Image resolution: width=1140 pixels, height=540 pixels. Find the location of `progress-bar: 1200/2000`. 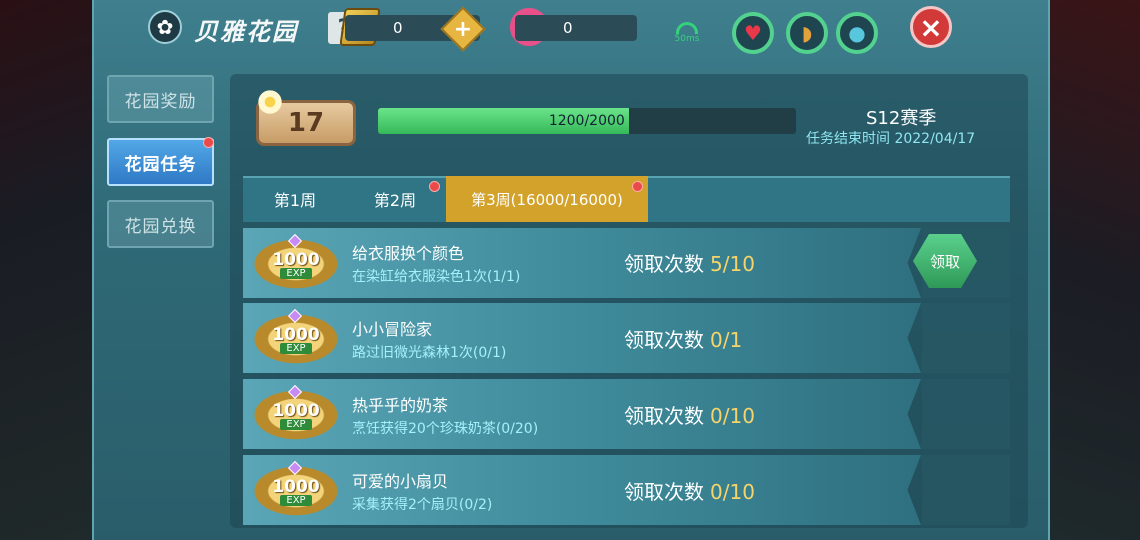

progress-bar: 1200/2000 is located at coordinates (587, 121).